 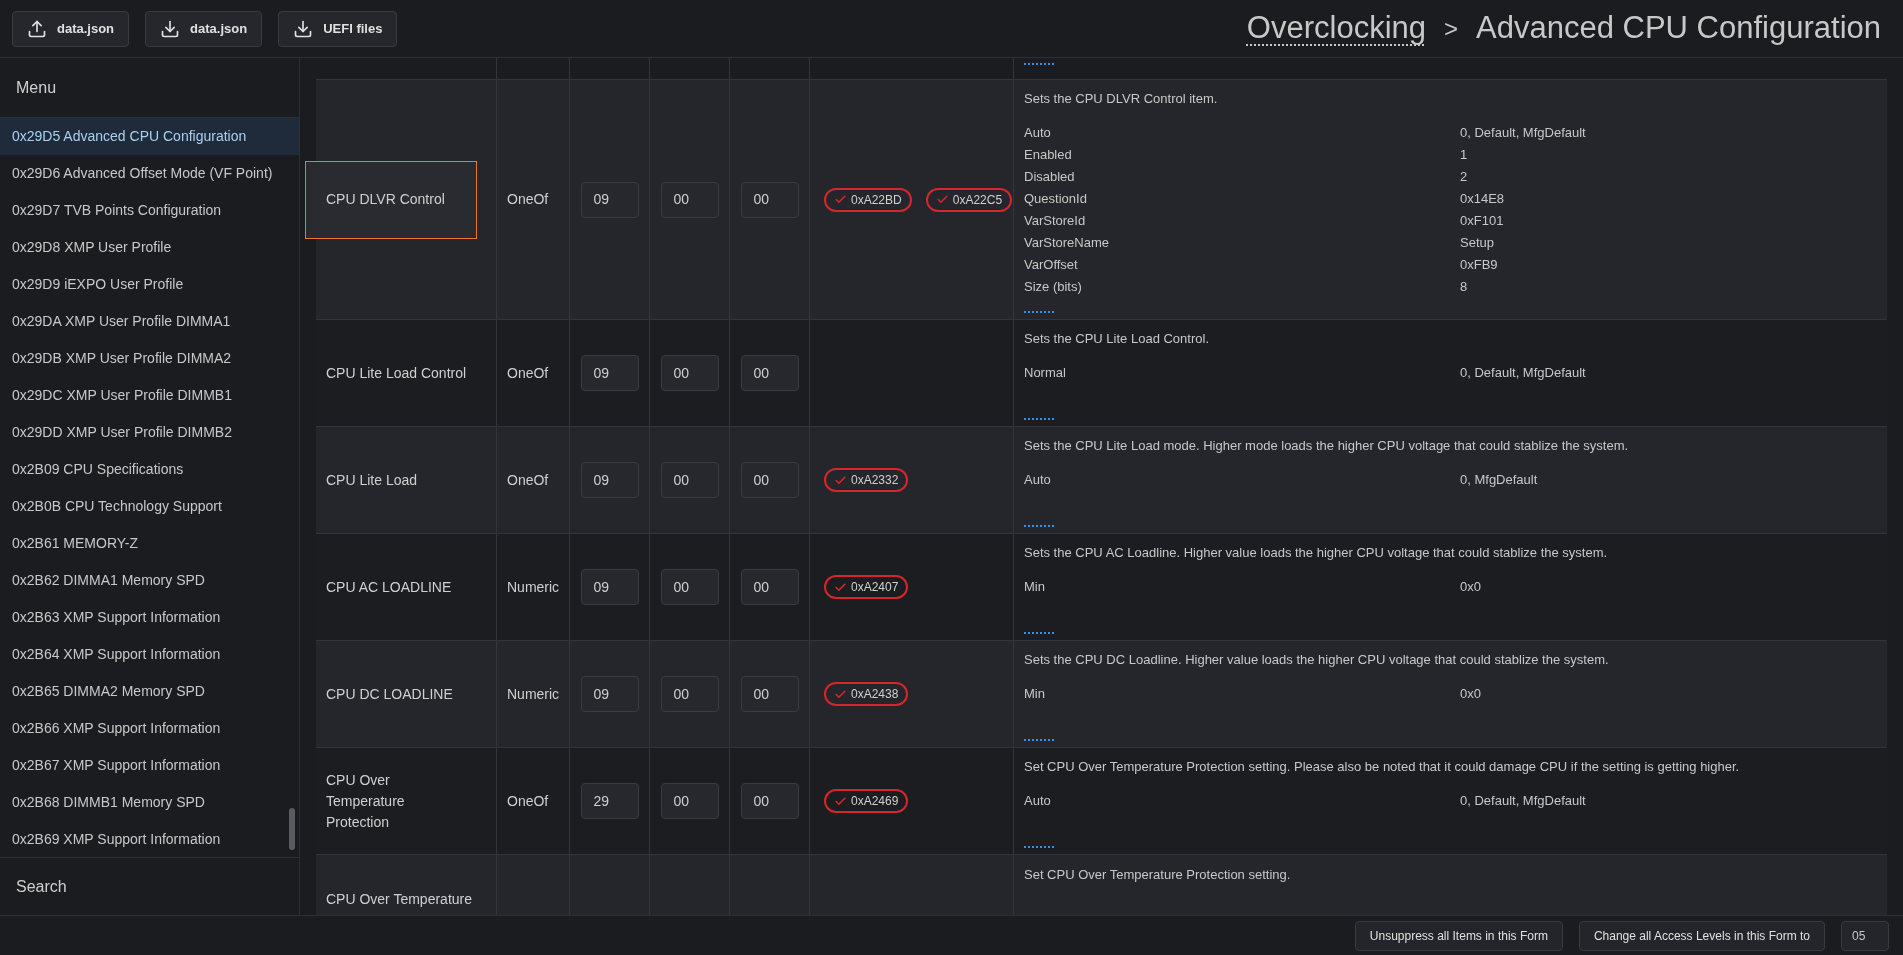 I want to click on property-value: 2, so click(x=1464, y=177).